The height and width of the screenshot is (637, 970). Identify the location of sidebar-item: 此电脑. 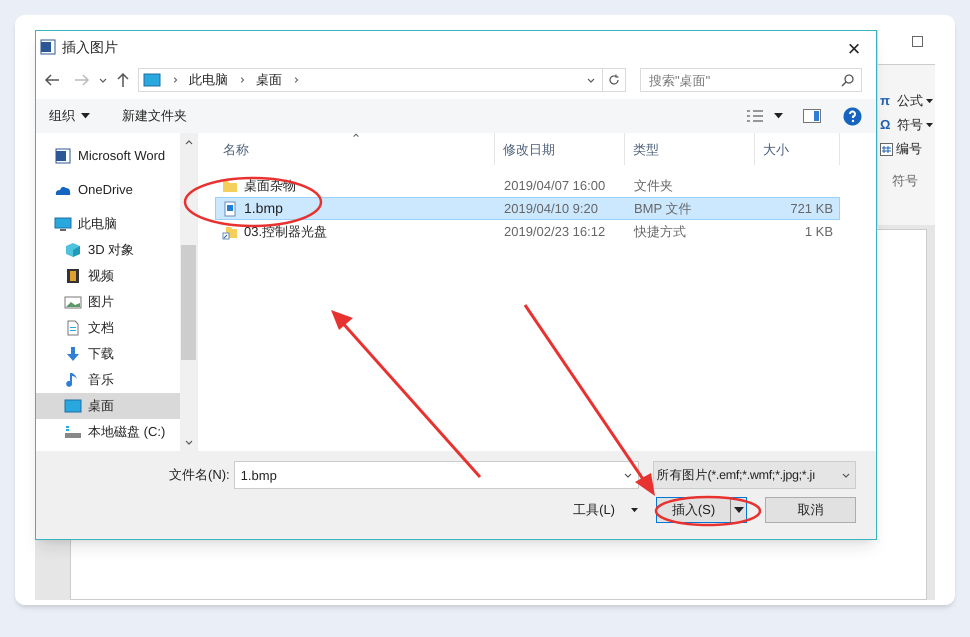
(108, 224).